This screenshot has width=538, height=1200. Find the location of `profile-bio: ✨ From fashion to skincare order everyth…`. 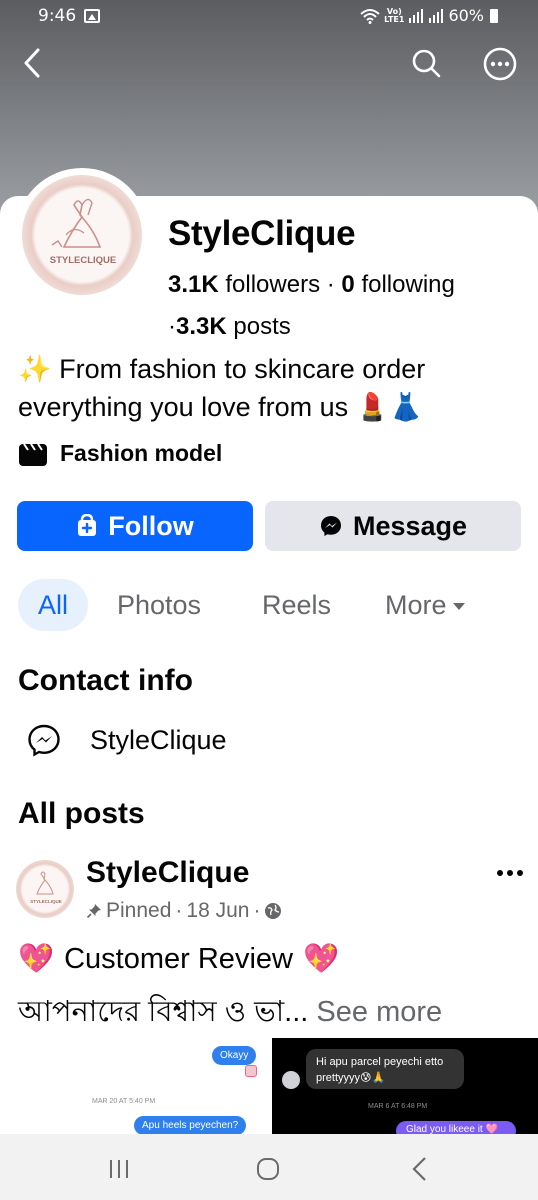

profile-bio: ✨ From fashion to skincare order everyth… is located at coordinates (273, 388).